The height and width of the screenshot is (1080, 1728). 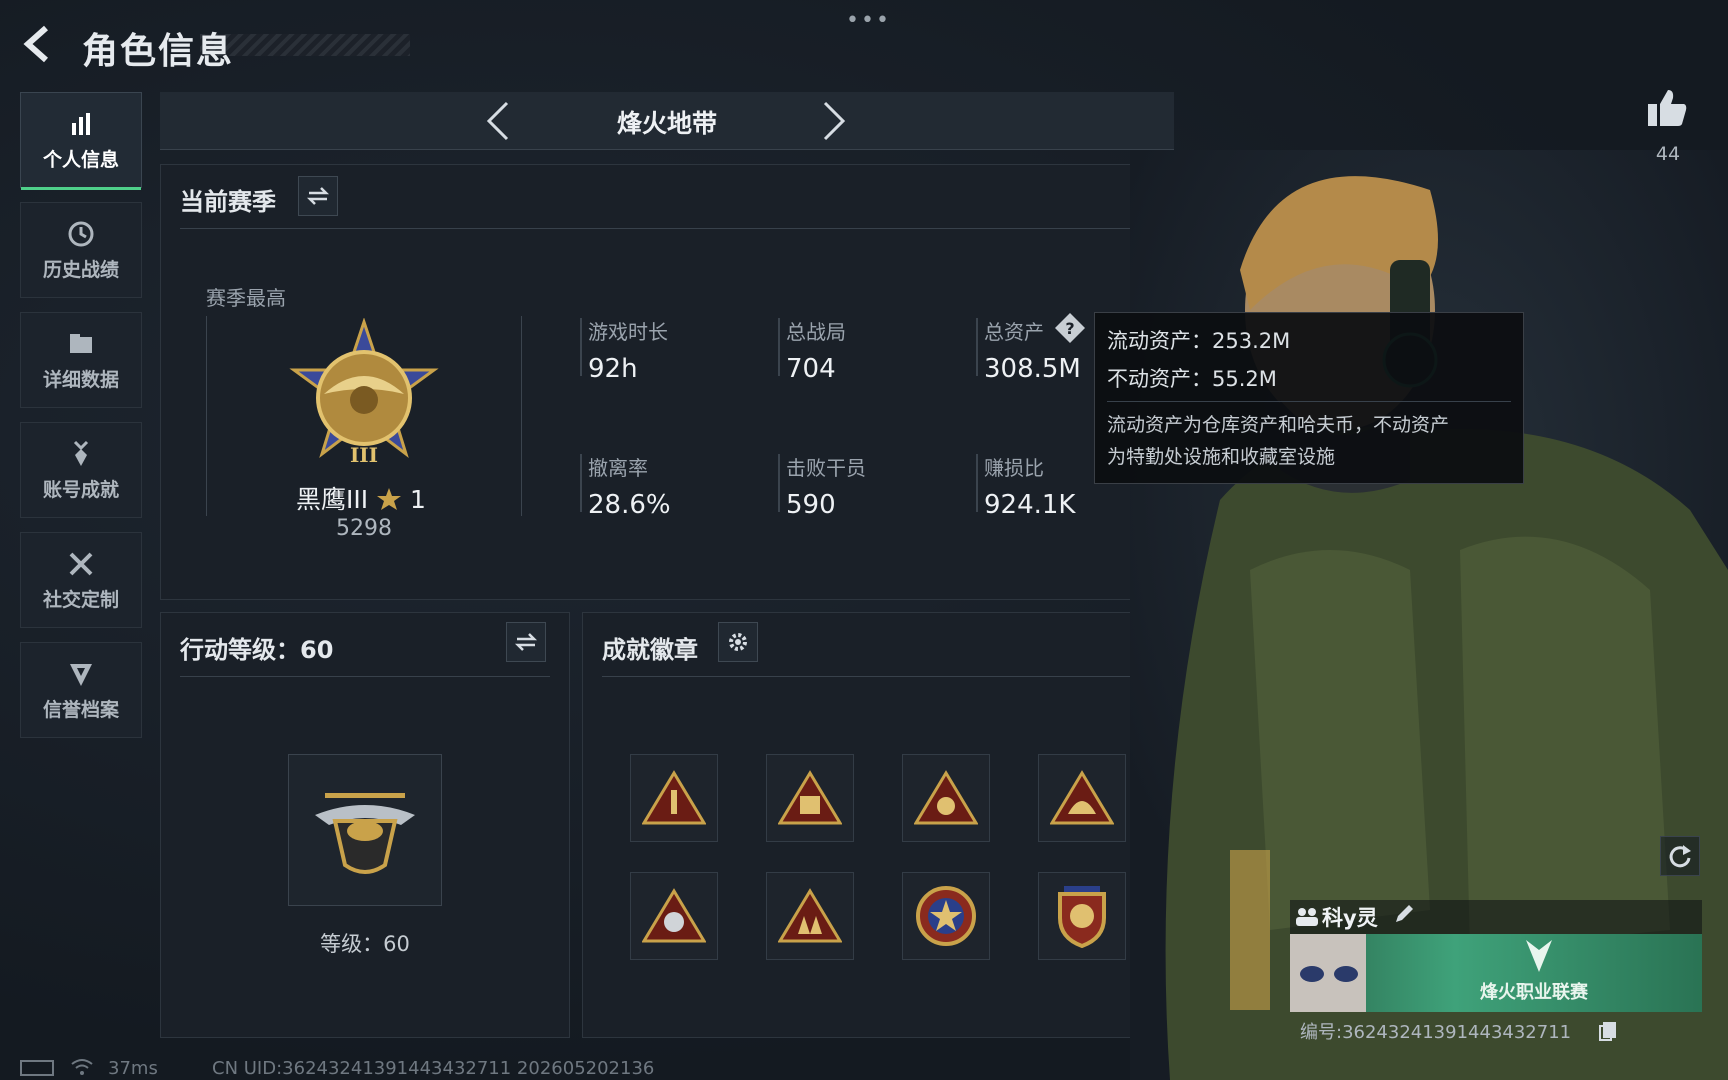 I want to click on rank-name-text: 黑鹰III, so click(x=332, y=499).